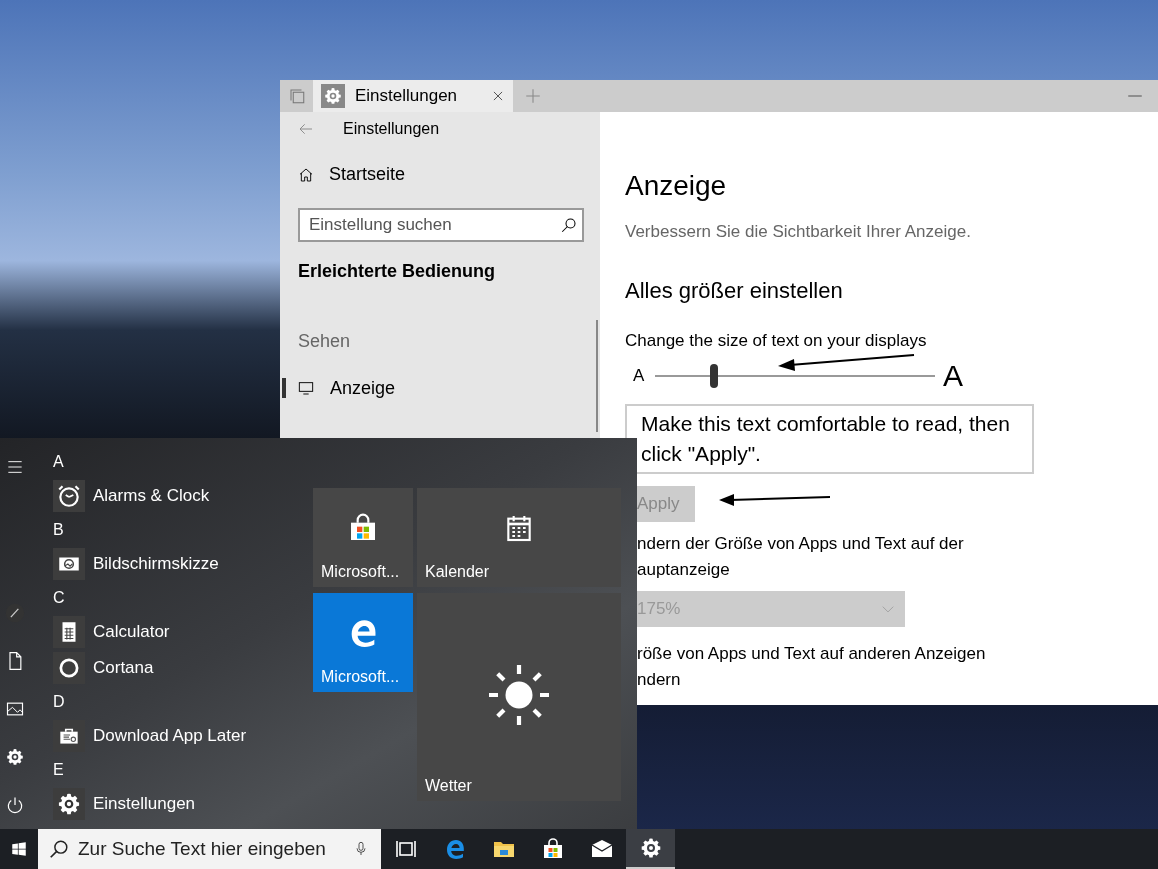 The height and width of the screenshot is (869, 1158). I want to click on power-icon, so click(15, 805).